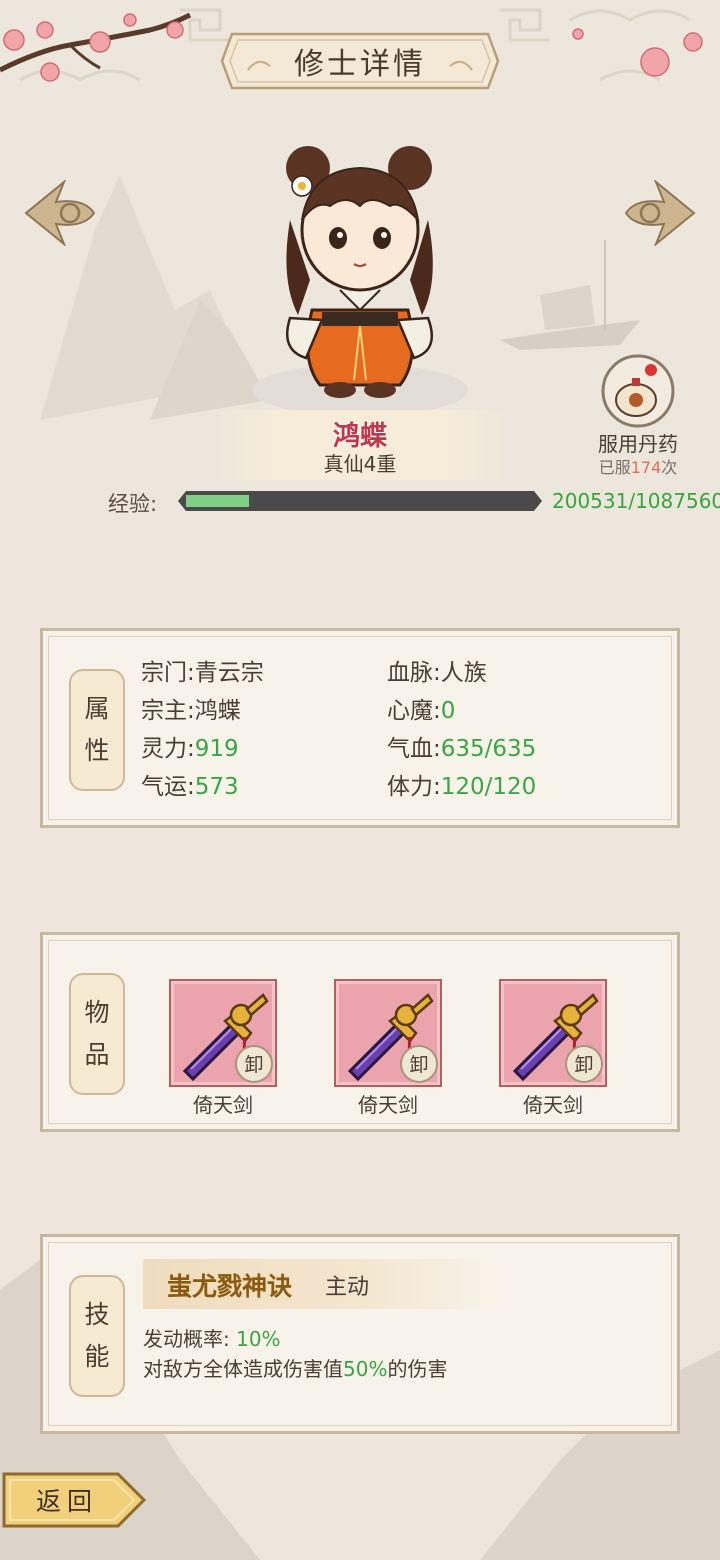 This screenshot has width=720, height=1560. Describe the element at coordinates (669, 467) in the screenshot. I see `pill-count-suffix: 次` at that location.